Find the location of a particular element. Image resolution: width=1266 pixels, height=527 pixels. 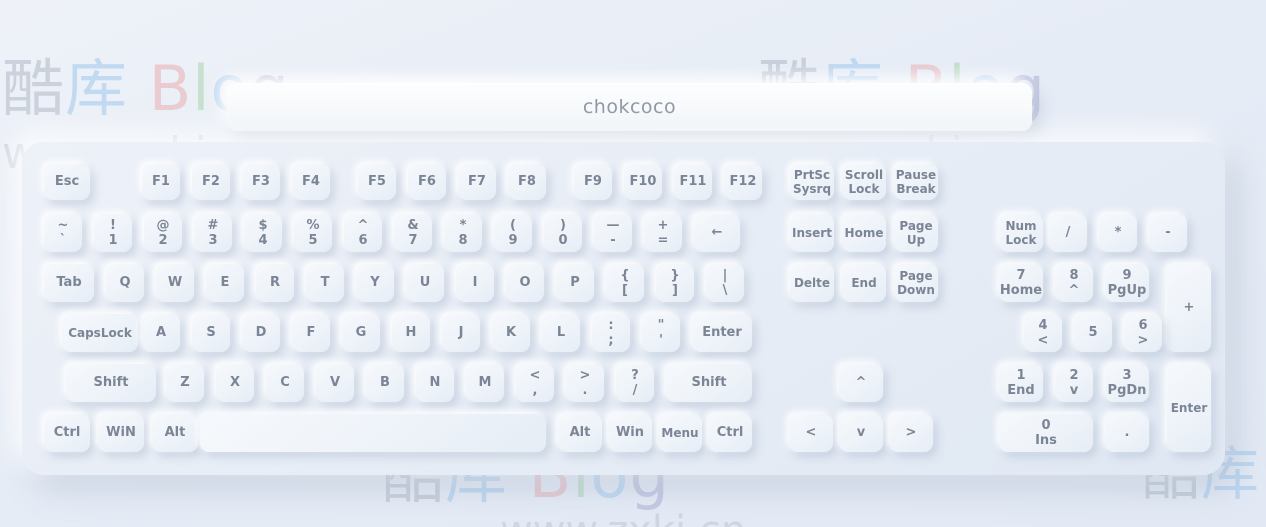

key-caps-lock: CapsLock is located at coordinates (100, 333).